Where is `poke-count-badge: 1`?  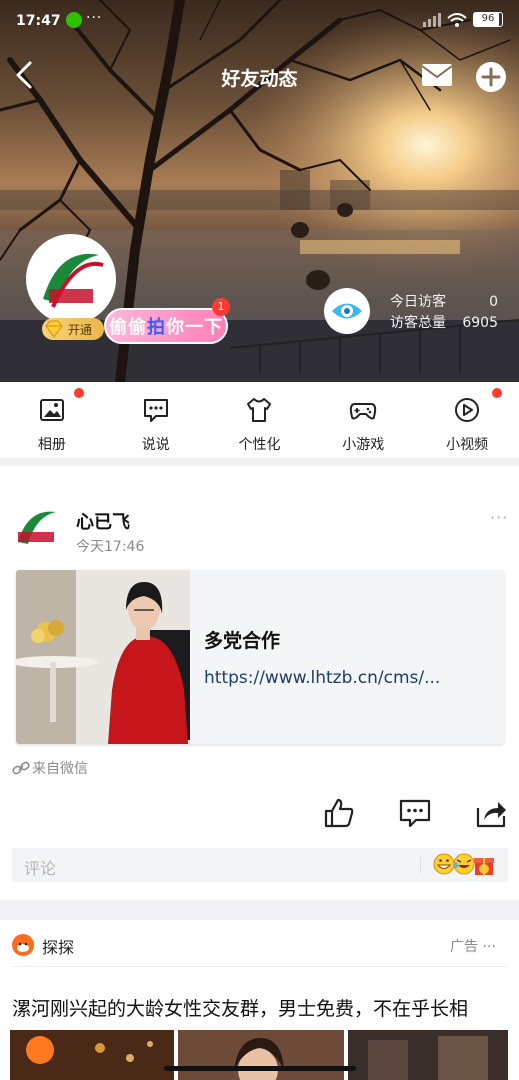 poke-count-badge: 1 is located at coordinates (221, 307).